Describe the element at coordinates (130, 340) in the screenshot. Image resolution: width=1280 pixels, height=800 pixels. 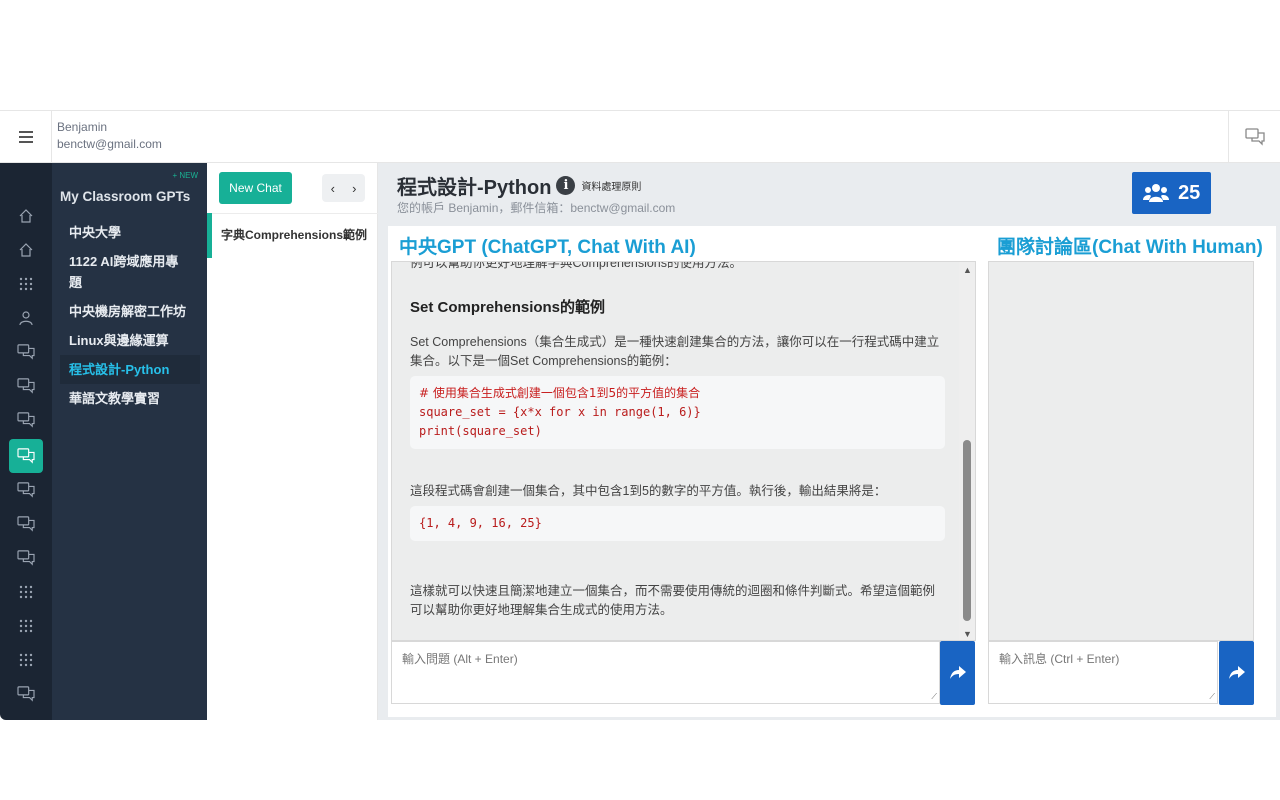
I see `classroom-item: Linux與邊緣運算` at that location.